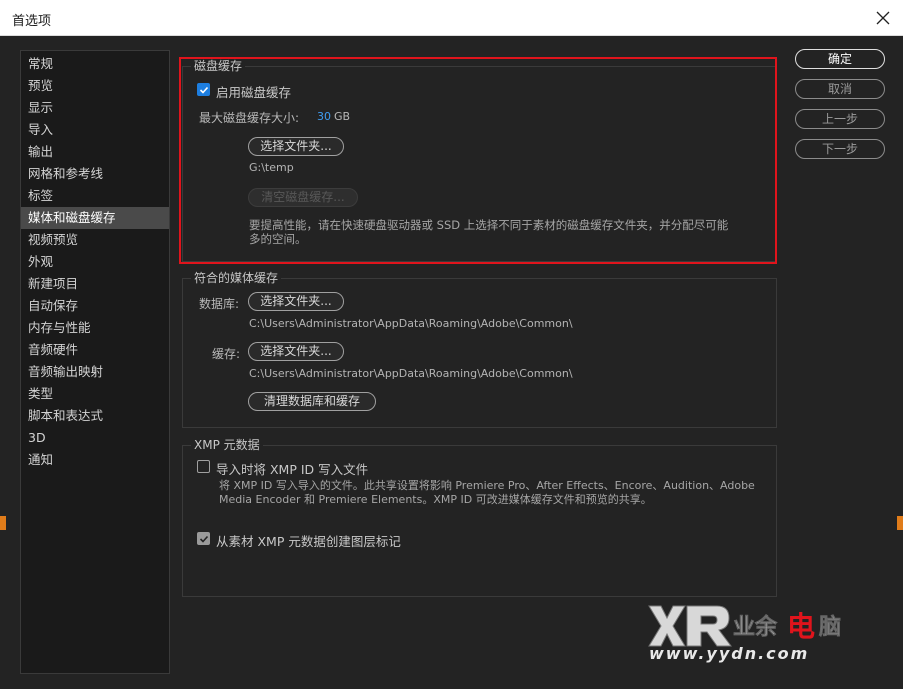 The image size is (903, 689). Describe the element at coordinates (278, 239) in the screenshot. I see `disk-cache-hint-line2: 多的空间。` at that location.